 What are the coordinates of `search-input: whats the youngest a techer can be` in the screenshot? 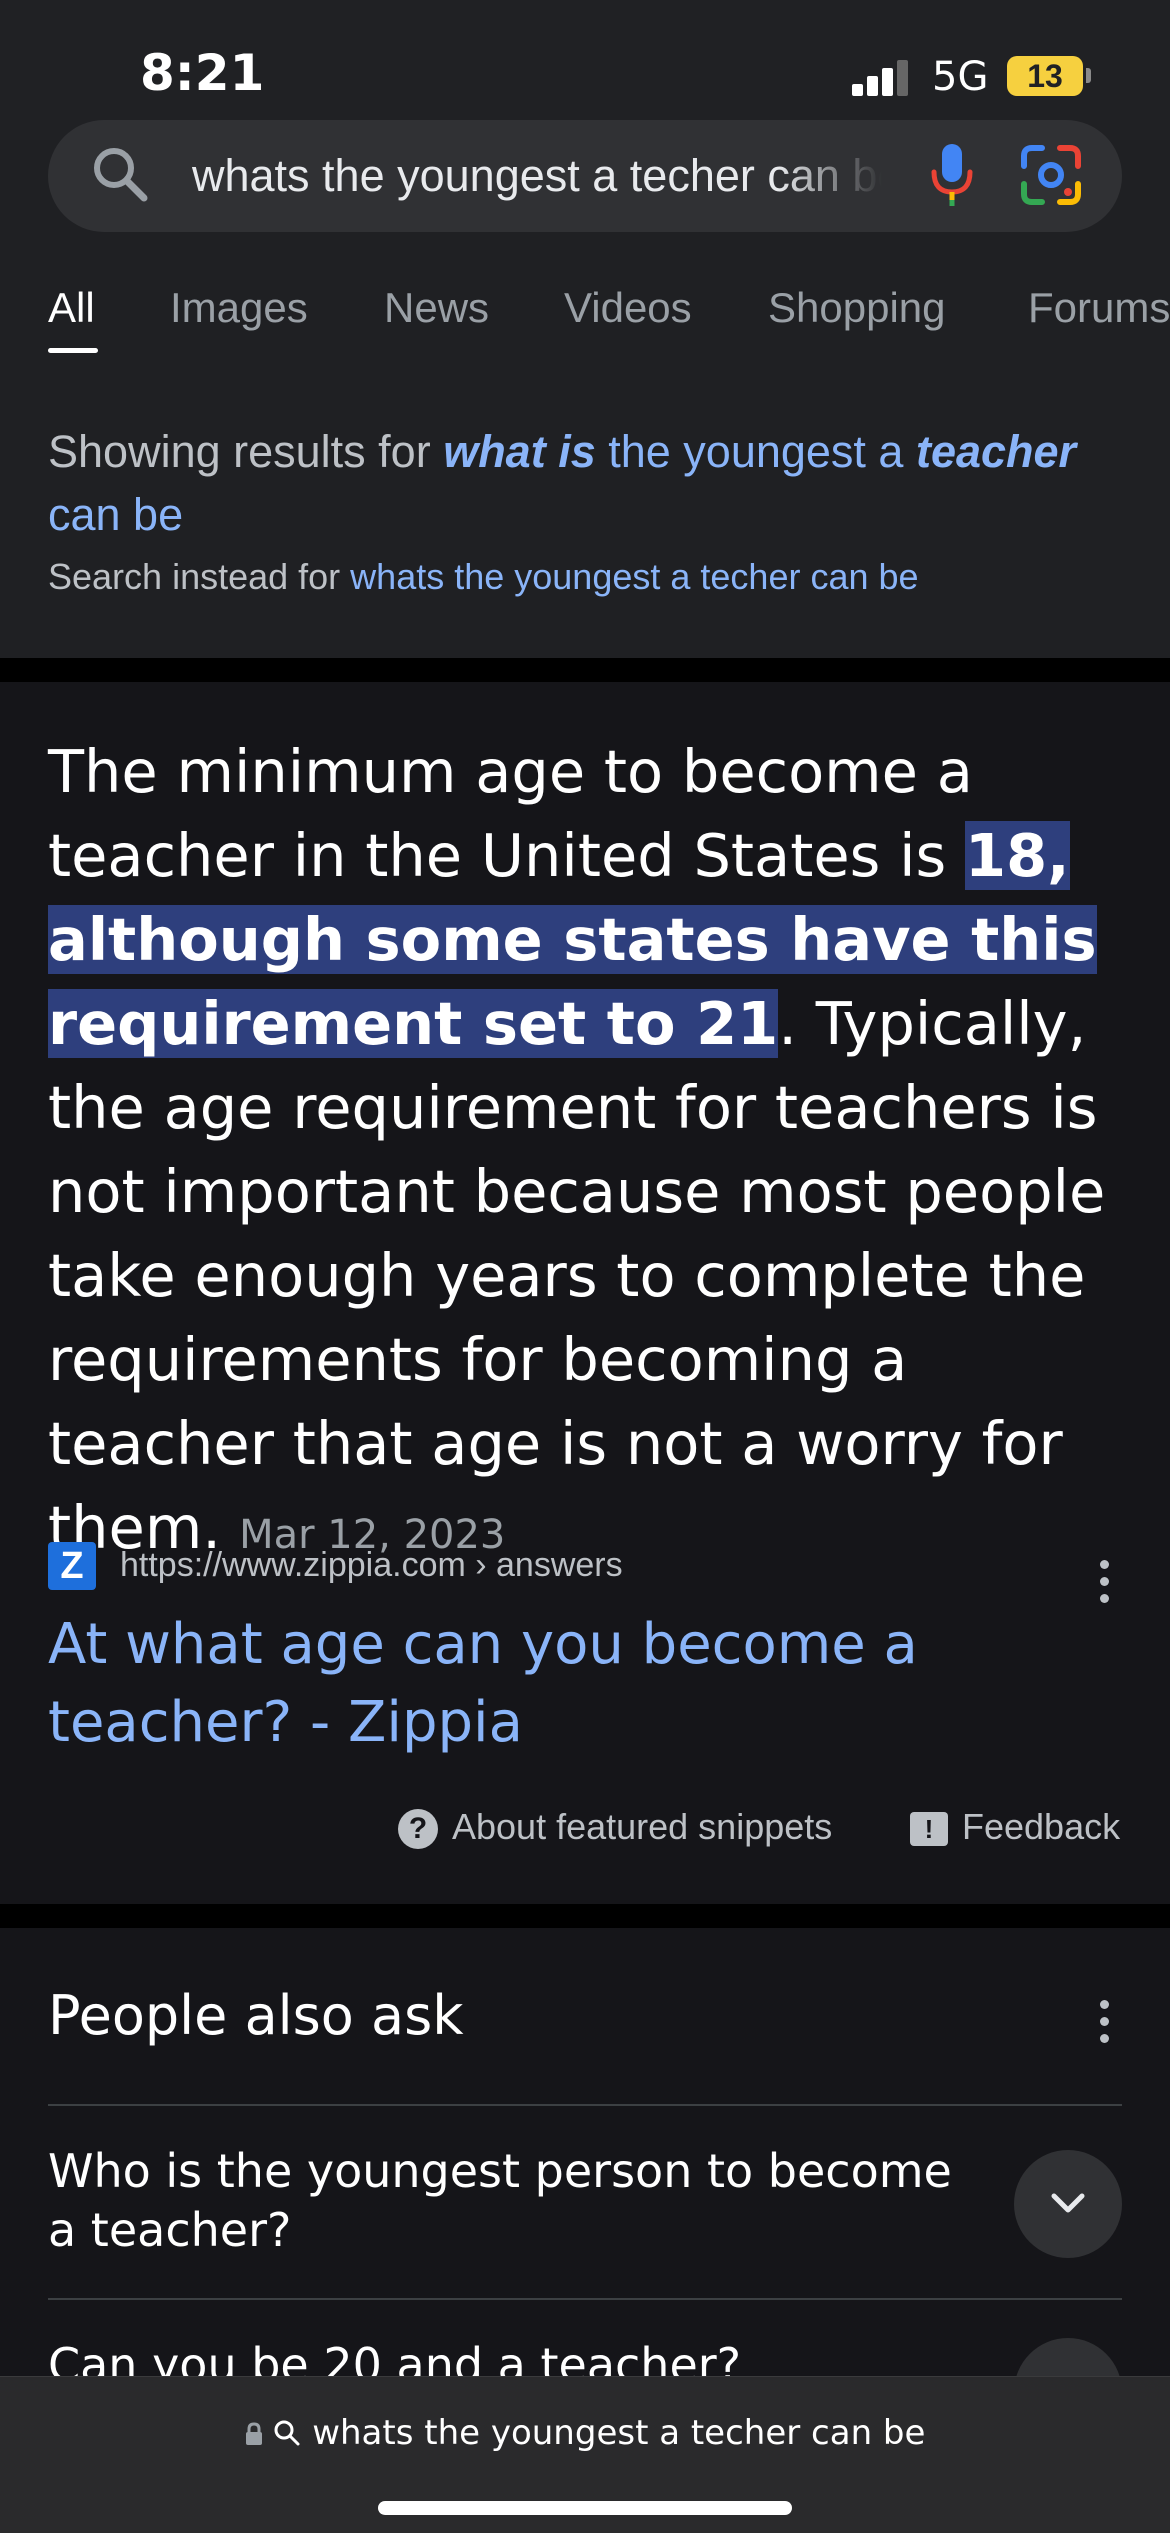 It's located at (537, 176).